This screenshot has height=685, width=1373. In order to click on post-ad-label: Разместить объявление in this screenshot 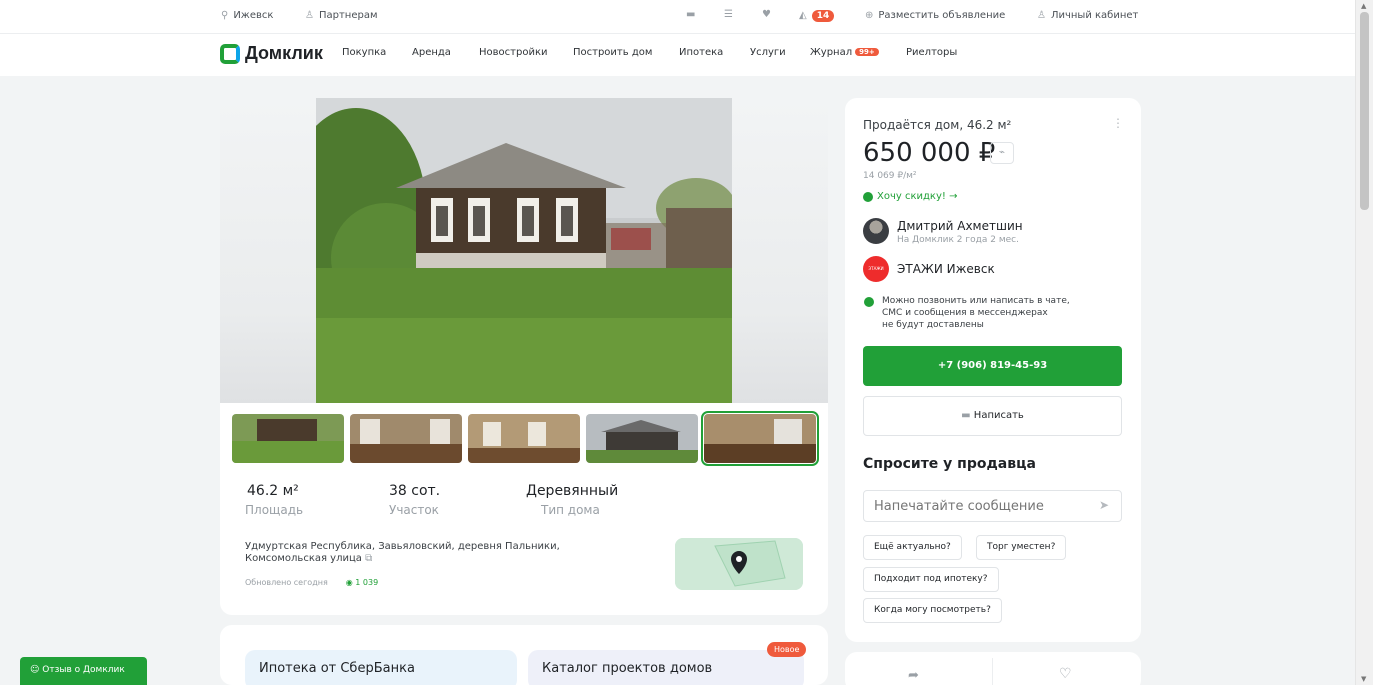, I will do `click(942, 15)`.